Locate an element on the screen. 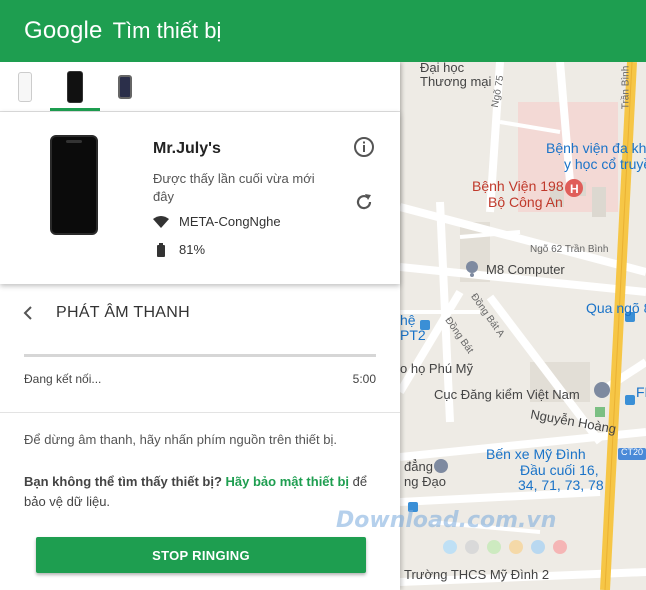 This screenshot has width=646, height=590. sound-title: PHÁT ÂM THANH is located at coordinates (123, 312).